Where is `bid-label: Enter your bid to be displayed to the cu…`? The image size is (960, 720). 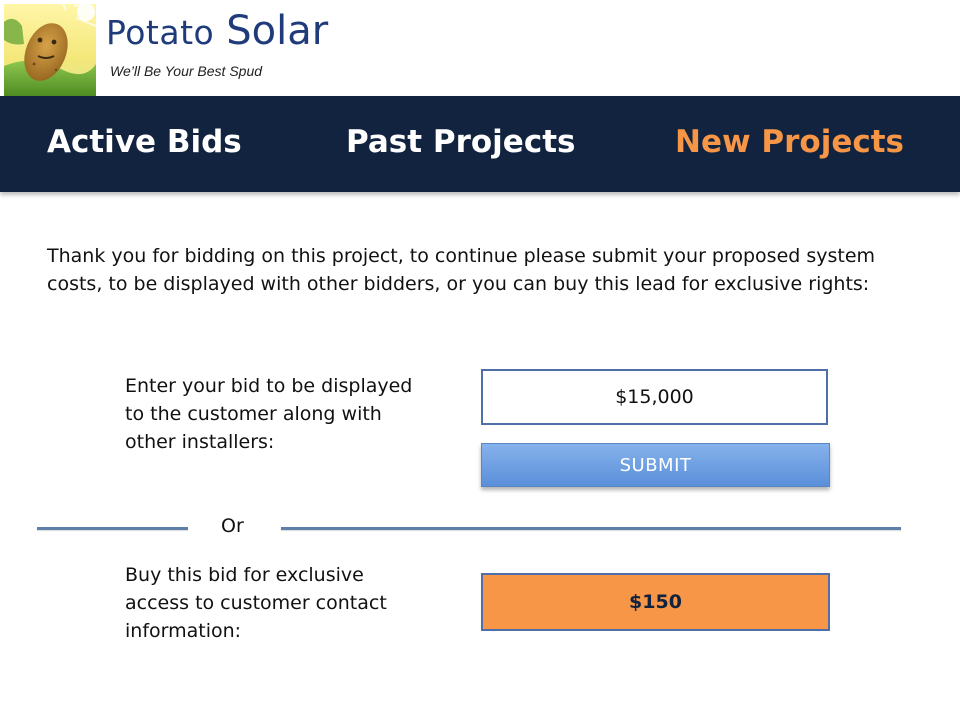 bid-label: Enter your bid to be displayed to the cu… is located at coordinates (269, 414).